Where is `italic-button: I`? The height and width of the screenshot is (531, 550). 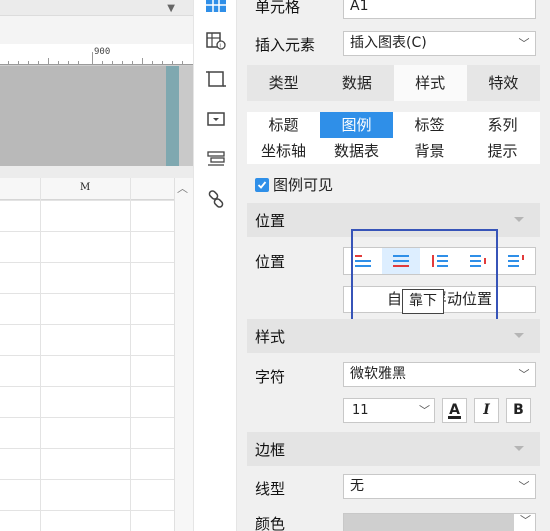
italic-button: I is located at coordinates (486, 410).